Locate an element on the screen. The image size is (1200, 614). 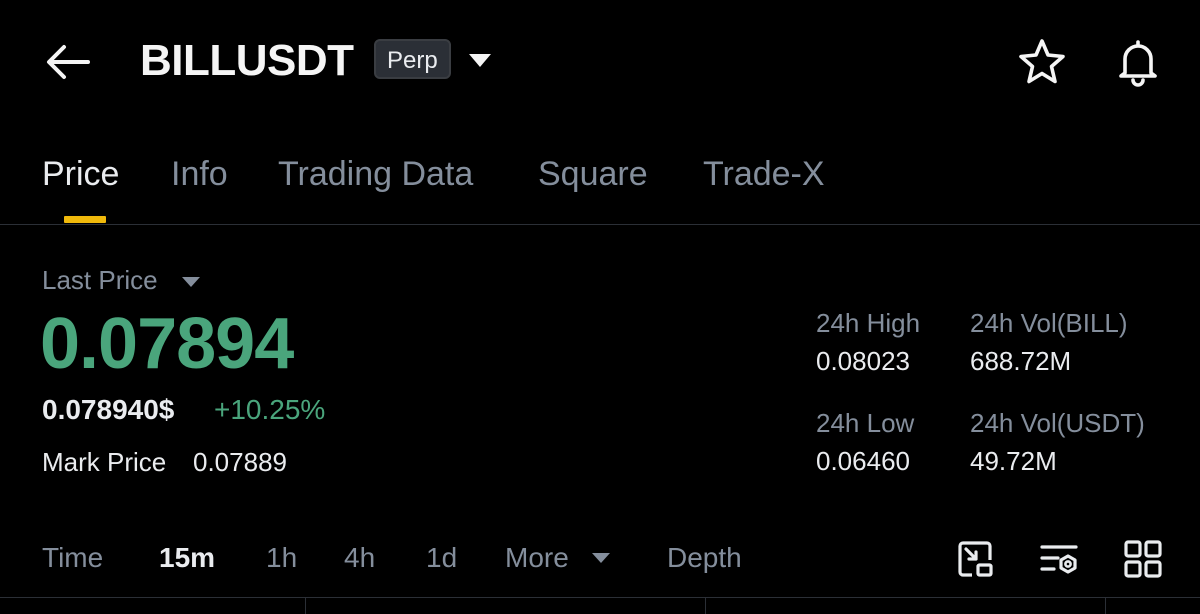
stat-vol-quote-label: 24h Vol(USDT) is located at coordinates (1057, 423).